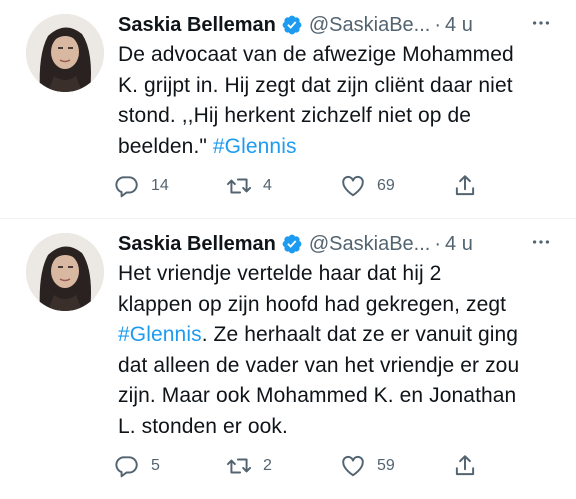 The height and width of the screenshot is (499, 576). I want to click on reply-count: 5, so click(155, 465).